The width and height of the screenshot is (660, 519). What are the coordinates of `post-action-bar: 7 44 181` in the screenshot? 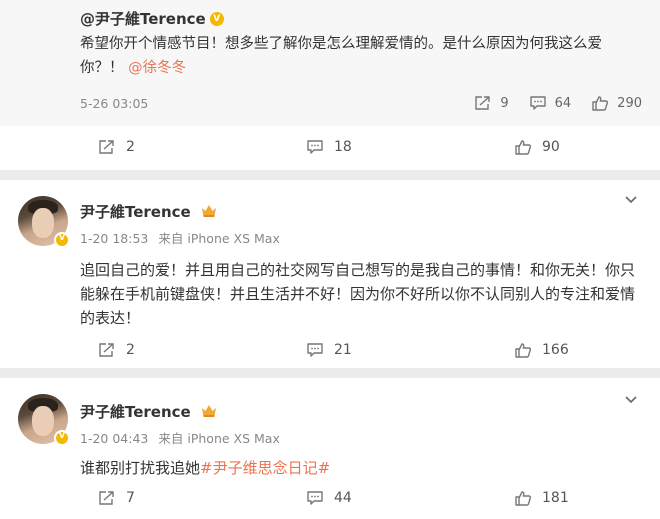 It's located at (330, 498).